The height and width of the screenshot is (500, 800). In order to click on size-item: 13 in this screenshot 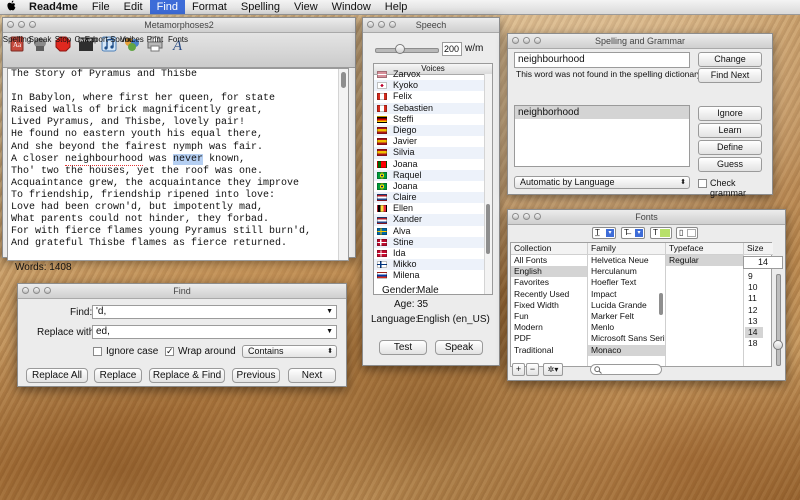, I will do `click(754, 321)`.